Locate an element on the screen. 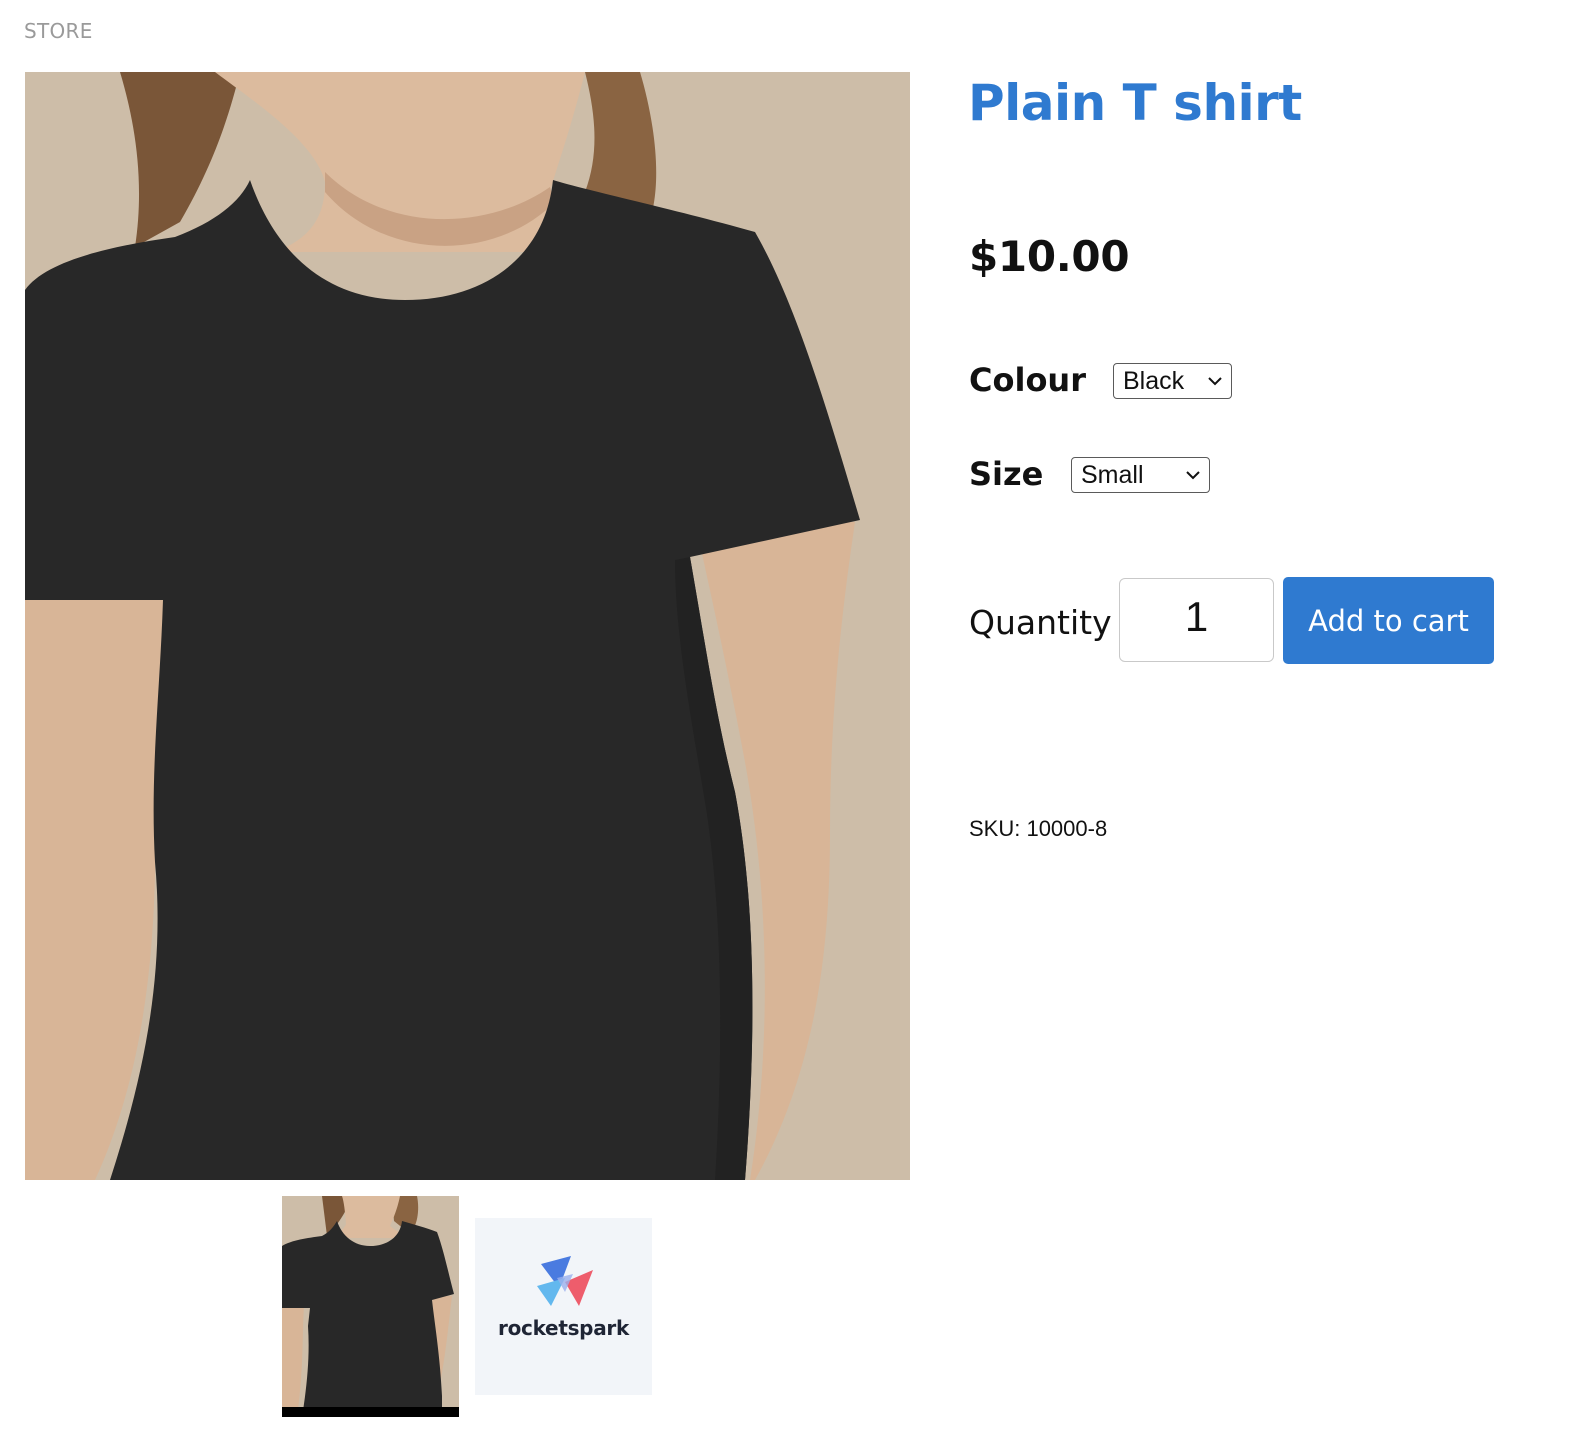 The image size is (1572, 1438). product-thumbnail-photo is located at coordinates (370, 1306).